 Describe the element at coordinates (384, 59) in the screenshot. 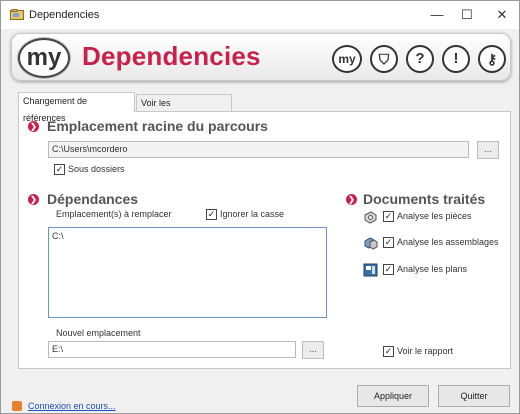

I see `shield-icon: ⛉` at that location.